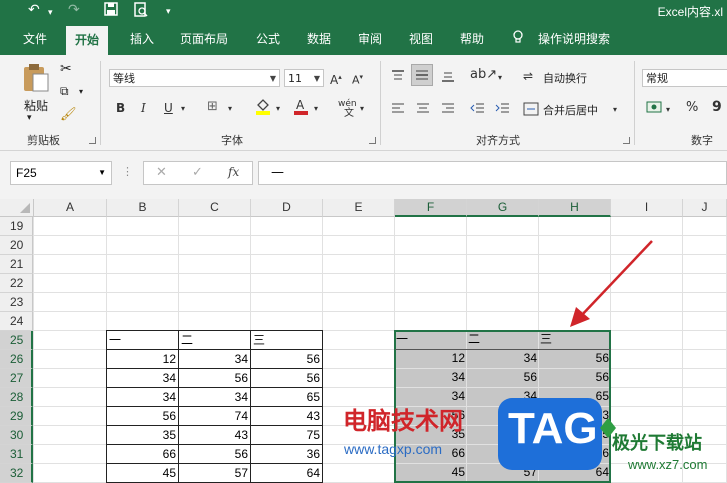 This screenshot has width=727, height=483. What do you see at coordinates (500, 78) in the screenshot?
I see `orientation-dropdown-icon: ▾` at bounding box center [500, 78].